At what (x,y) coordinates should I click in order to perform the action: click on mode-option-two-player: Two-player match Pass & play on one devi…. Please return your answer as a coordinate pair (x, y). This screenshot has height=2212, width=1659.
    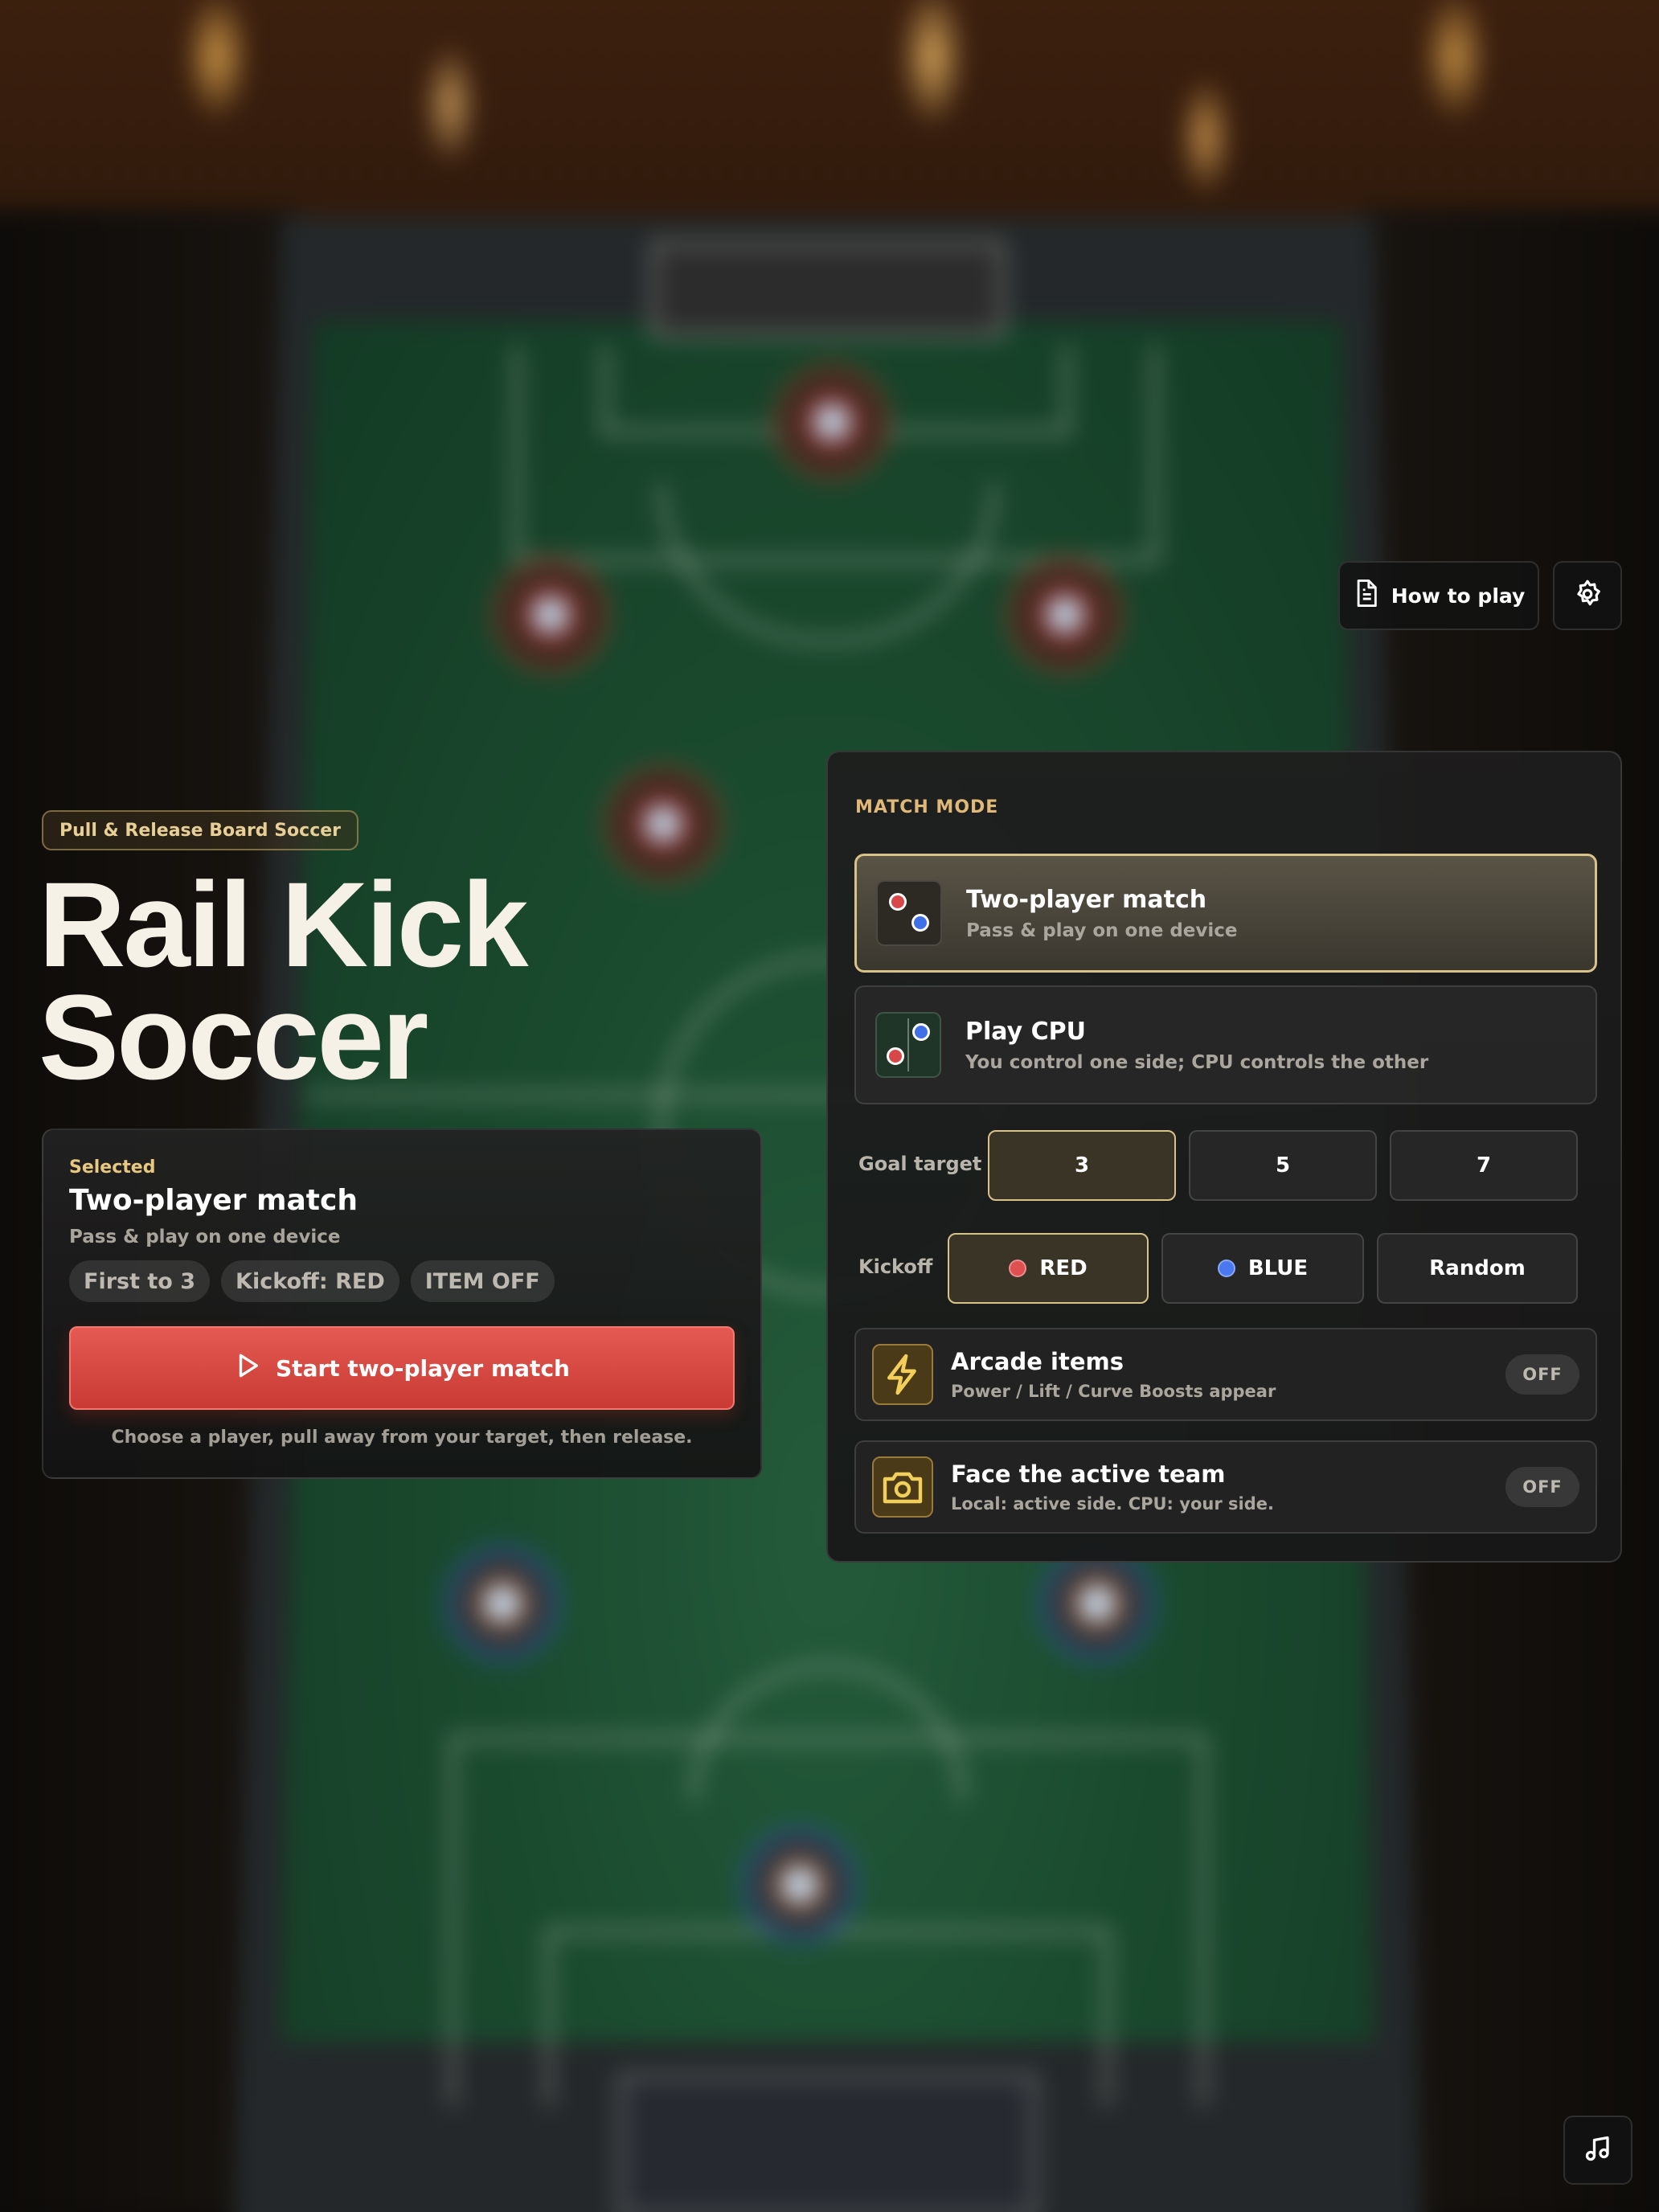
    Looking at the image, I should click on (1225, 913).